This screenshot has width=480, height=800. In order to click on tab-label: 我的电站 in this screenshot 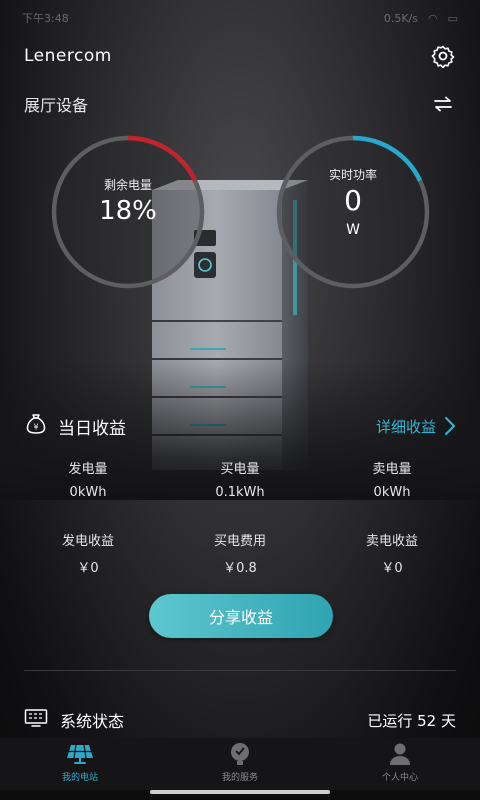, I will do `click(79, 778)`.